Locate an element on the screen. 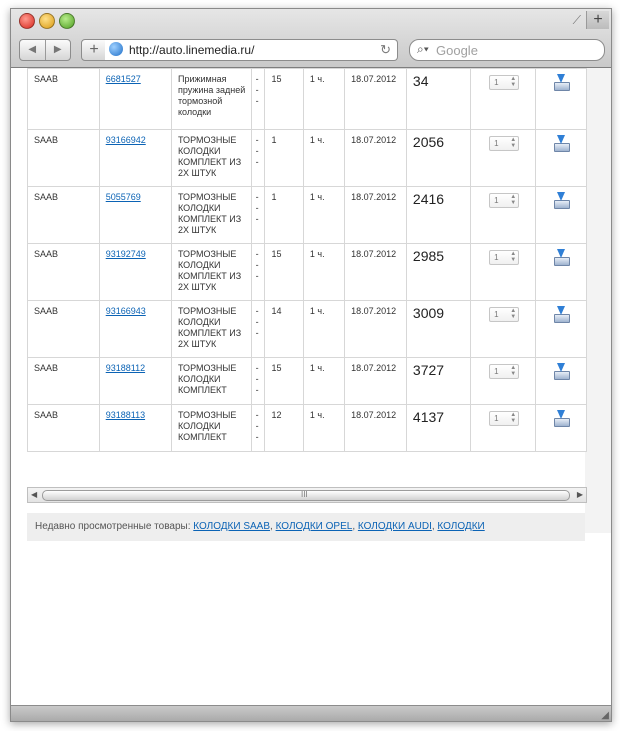  toolbar-toggle-icon: ⟋ is located at coordinates (577, 20).